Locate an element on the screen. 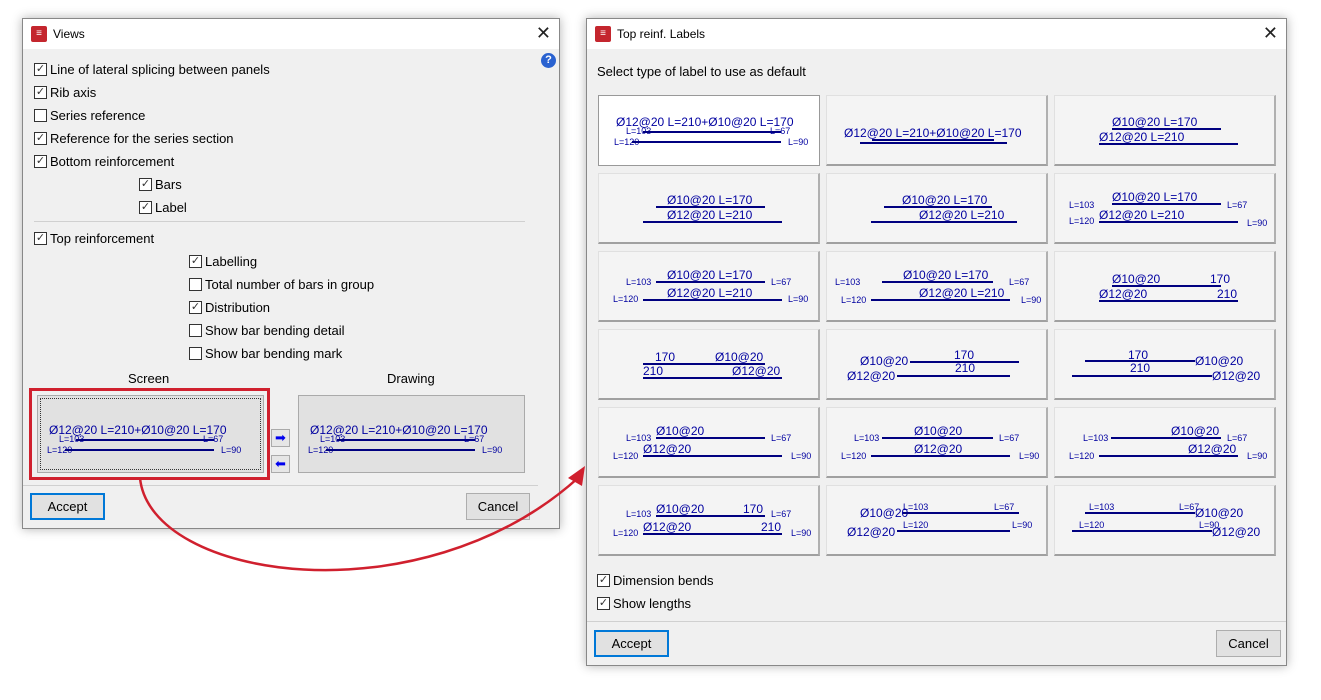 The image size is (1321, 700). connector-arrow is located at coordinates (361, 519).